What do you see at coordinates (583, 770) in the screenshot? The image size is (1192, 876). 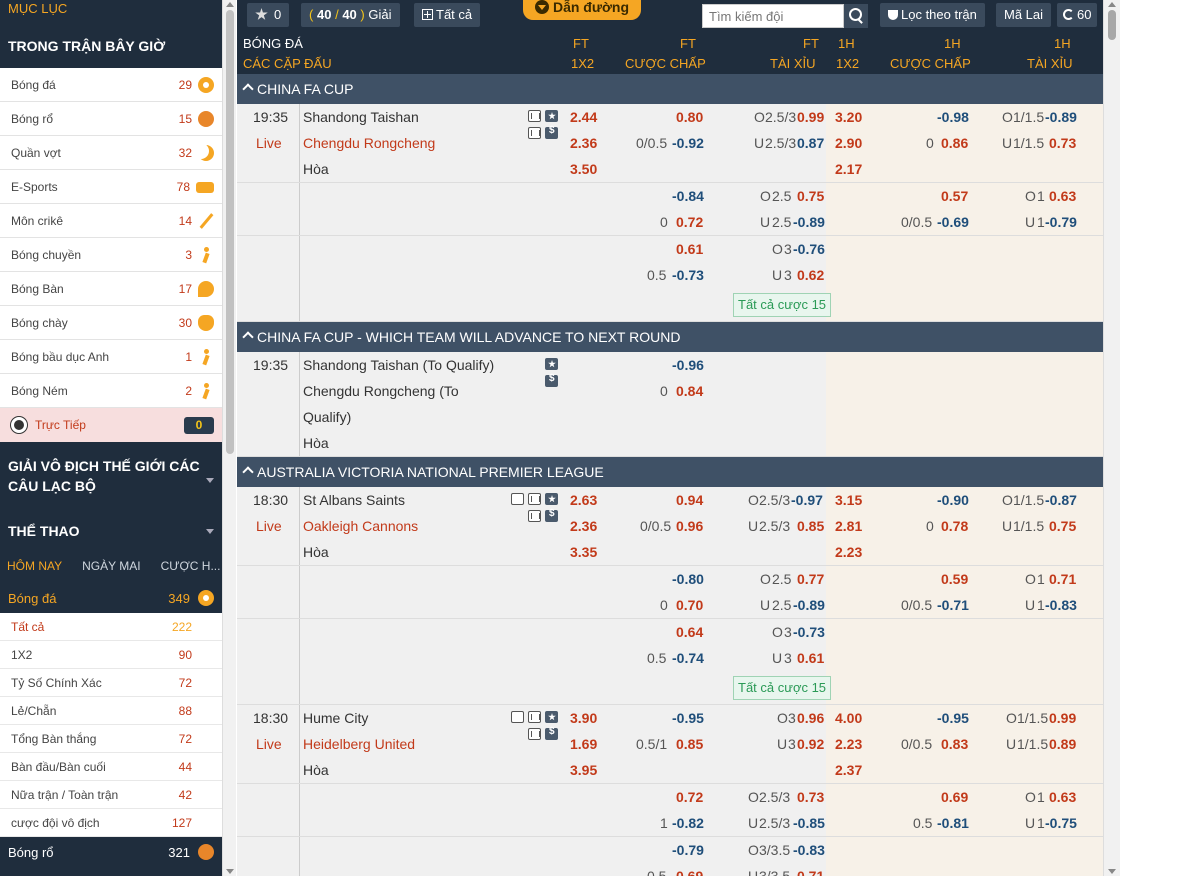 I see `odd-ft-1x2-draw: 3.95` at bounding box center [583, 770].